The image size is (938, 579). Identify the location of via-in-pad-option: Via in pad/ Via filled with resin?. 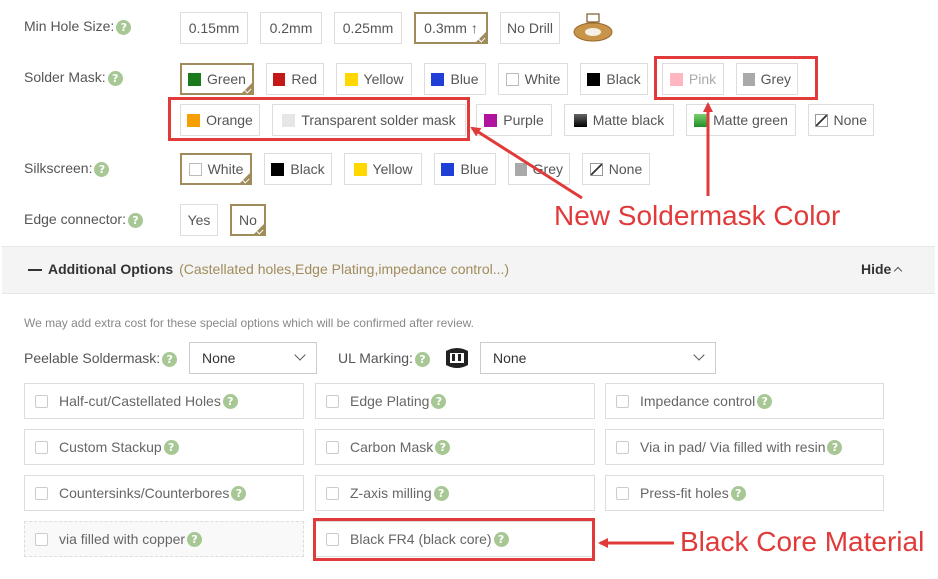
(744, 447).